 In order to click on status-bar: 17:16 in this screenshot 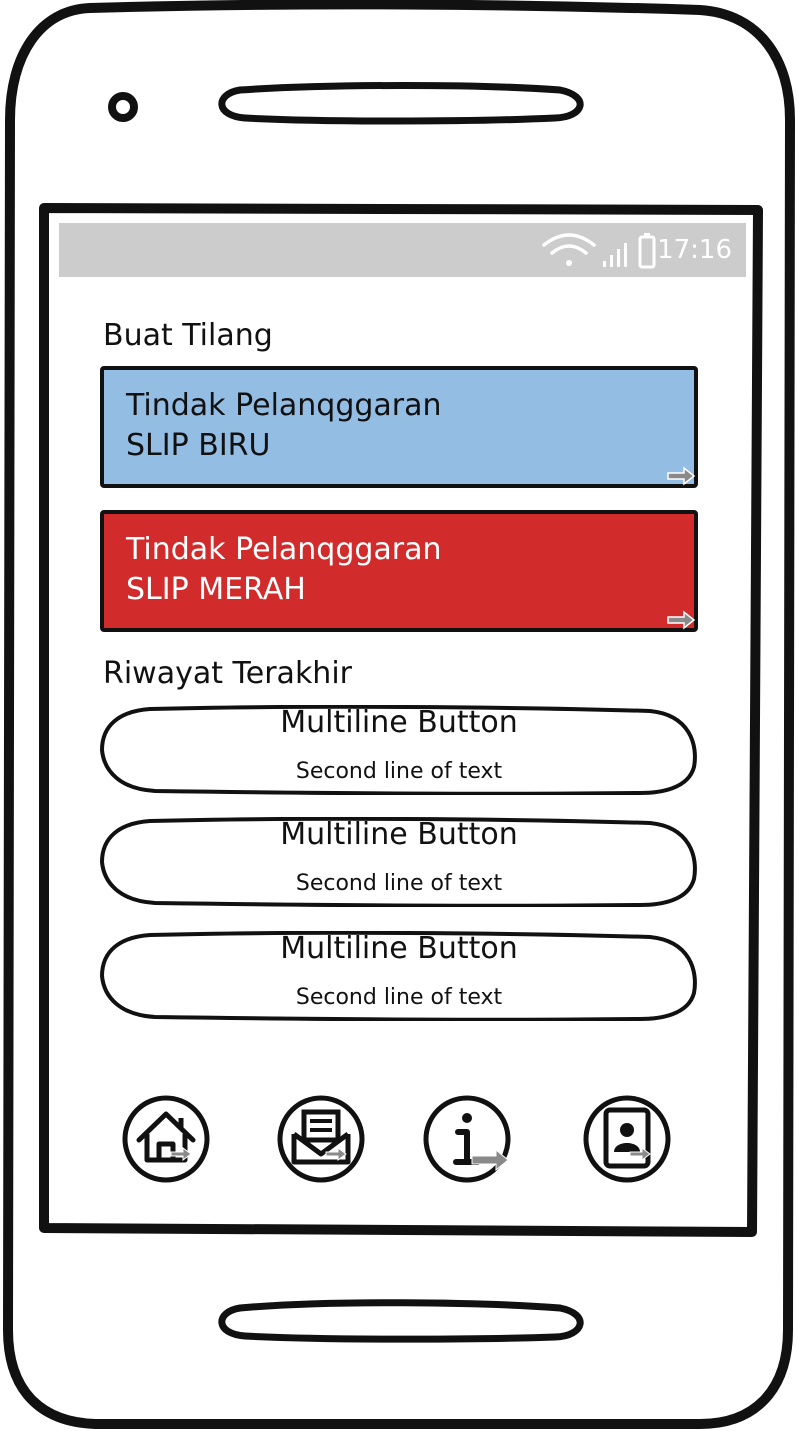, I will do `click(402, 250)`.